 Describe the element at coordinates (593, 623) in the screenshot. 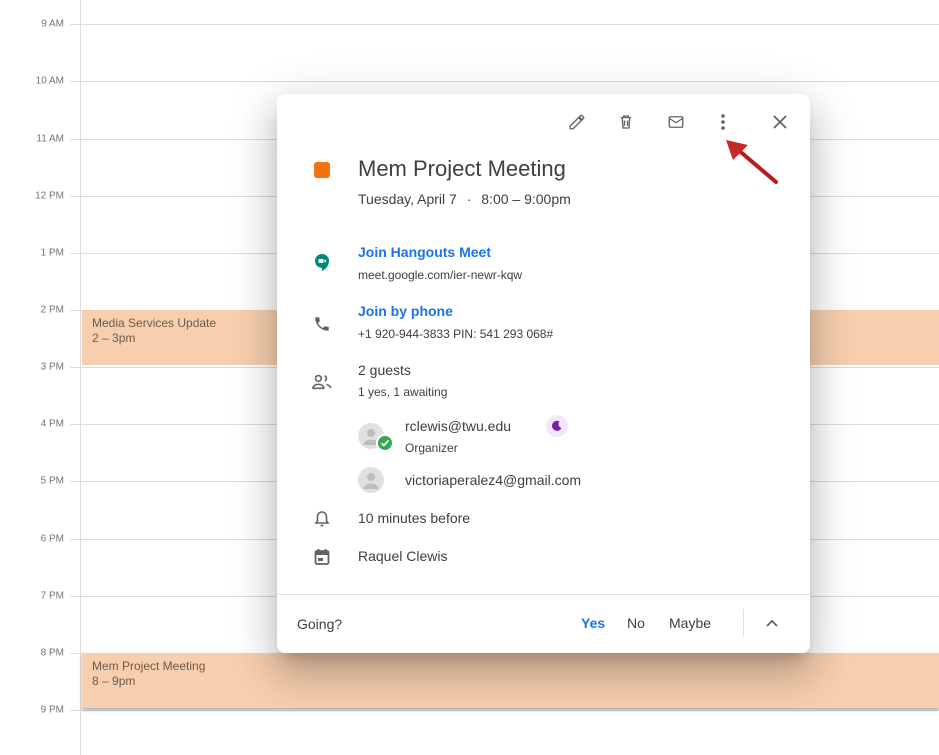

I see `rsvp-yes-button: Yes` at that location.